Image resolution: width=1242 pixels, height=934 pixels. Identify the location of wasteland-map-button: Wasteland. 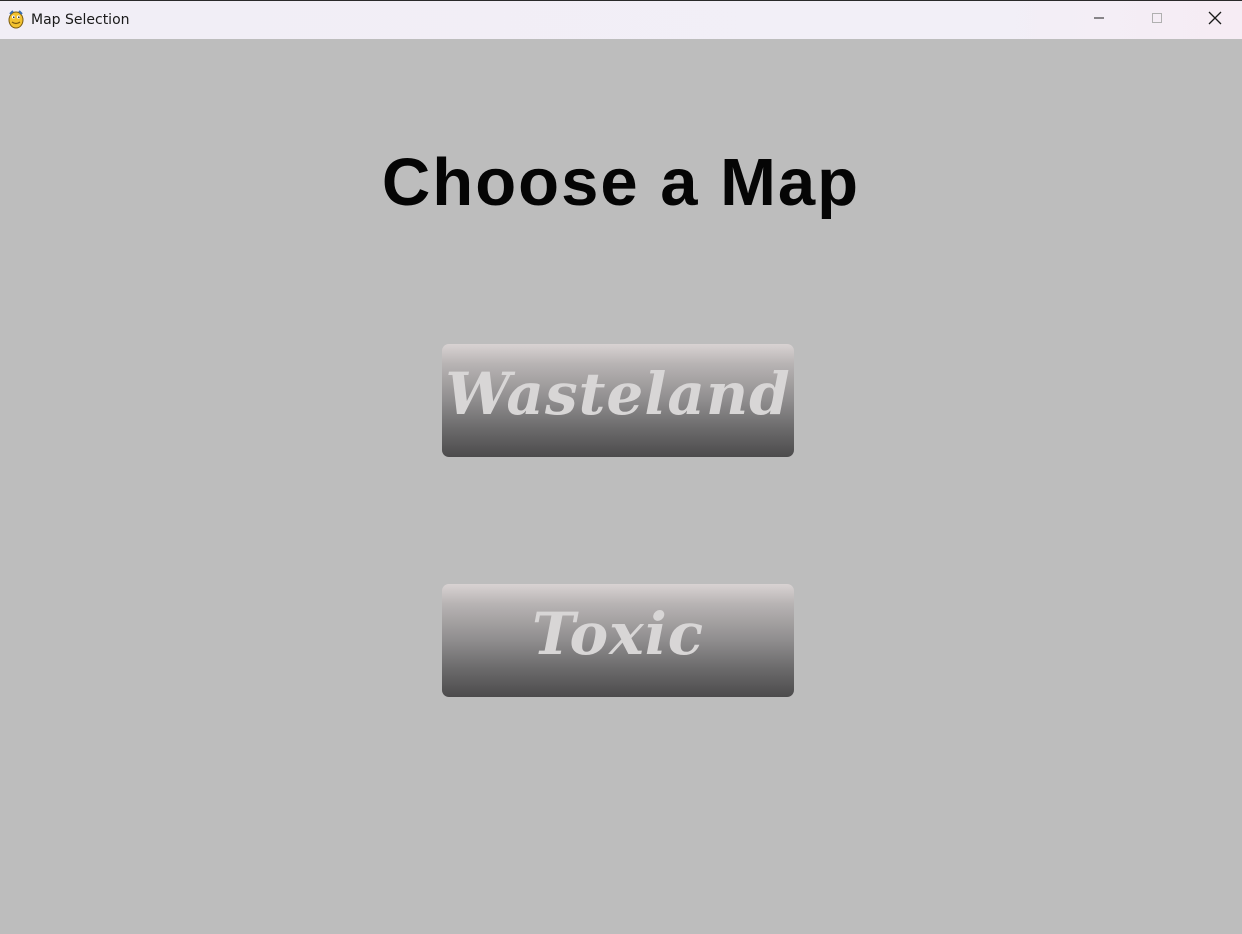
(618, 400).